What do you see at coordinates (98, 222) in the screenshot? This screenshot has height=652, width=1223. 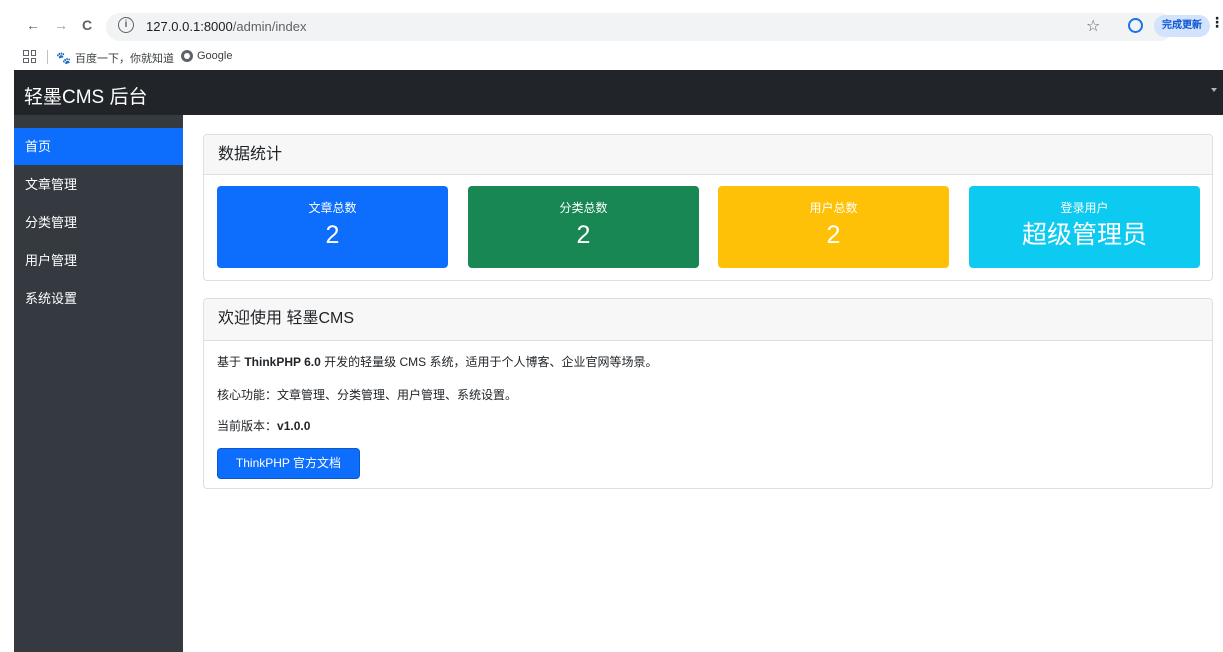 I see `sidebar-item-categories: 分类管理` at bounding box center [98, 222].